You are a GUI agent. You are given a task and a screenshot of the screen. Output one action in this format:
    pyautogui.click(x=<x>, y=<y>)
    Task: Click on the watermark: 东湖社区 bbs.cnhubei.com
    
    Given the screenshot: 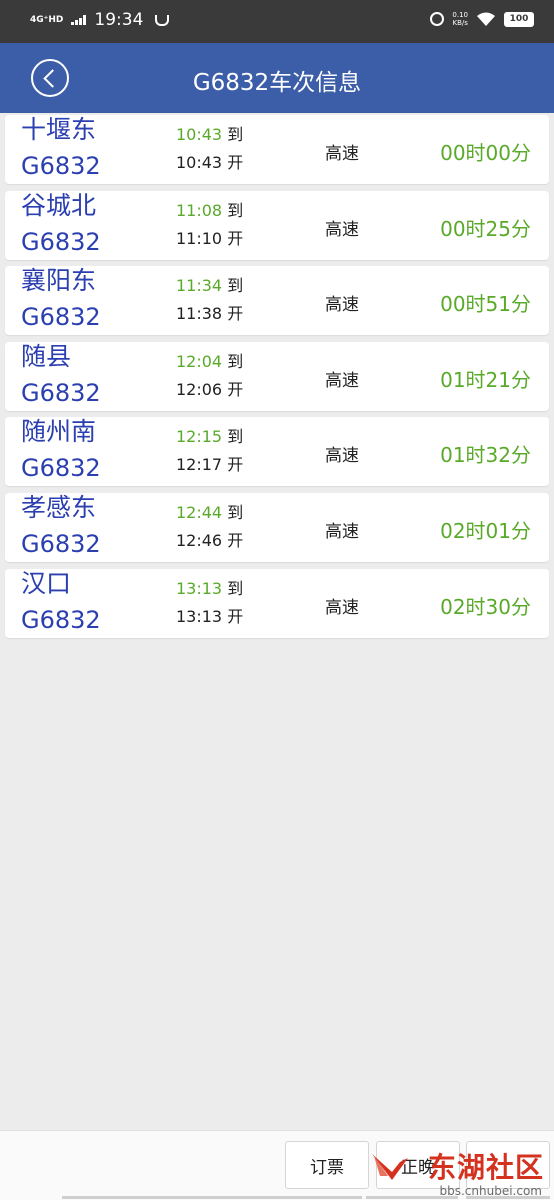 What is the action you would take?
    pyautogui.click(x=460, y=1168)
    